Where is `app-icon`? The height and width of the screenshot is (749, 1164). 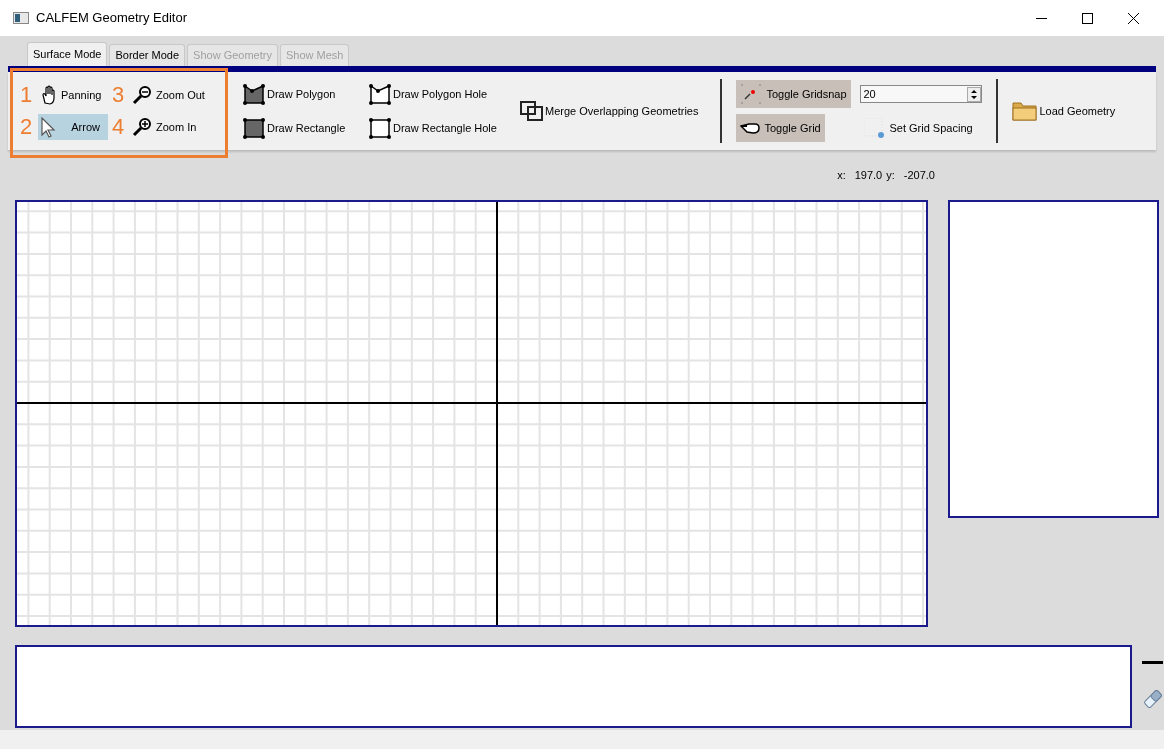 app-icon is located at coordinates (21, 18).